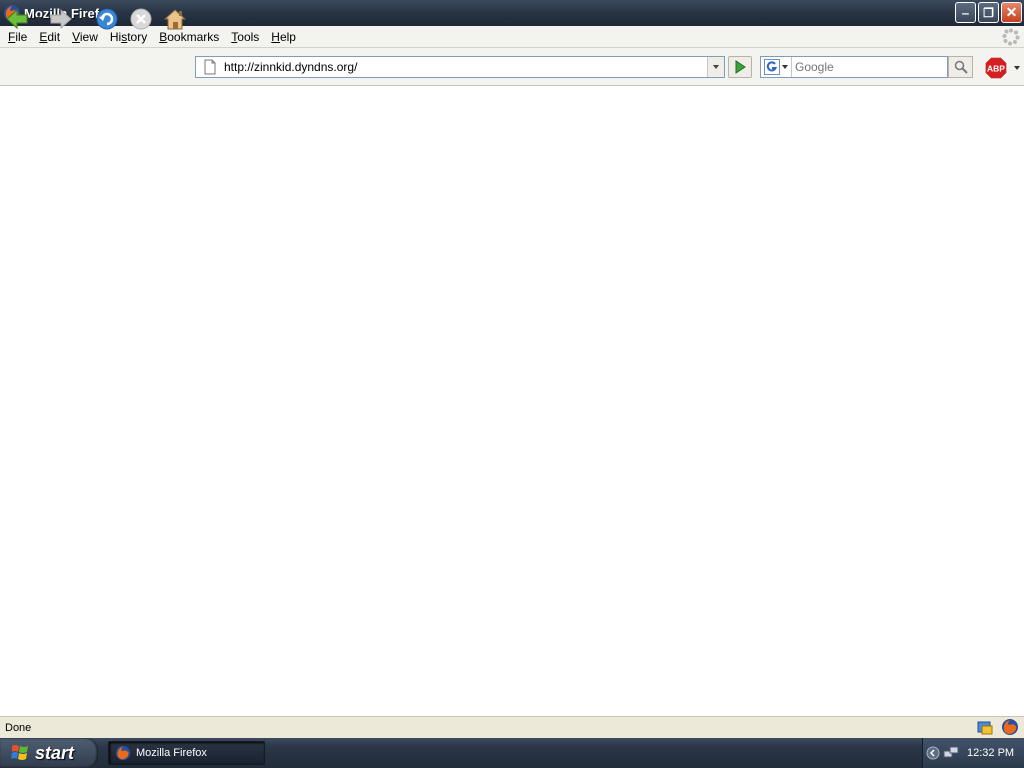 The image size is (1024, 768). I want to click on url-text: http://zinnkid.dyndns.org/, so click(465, 67).